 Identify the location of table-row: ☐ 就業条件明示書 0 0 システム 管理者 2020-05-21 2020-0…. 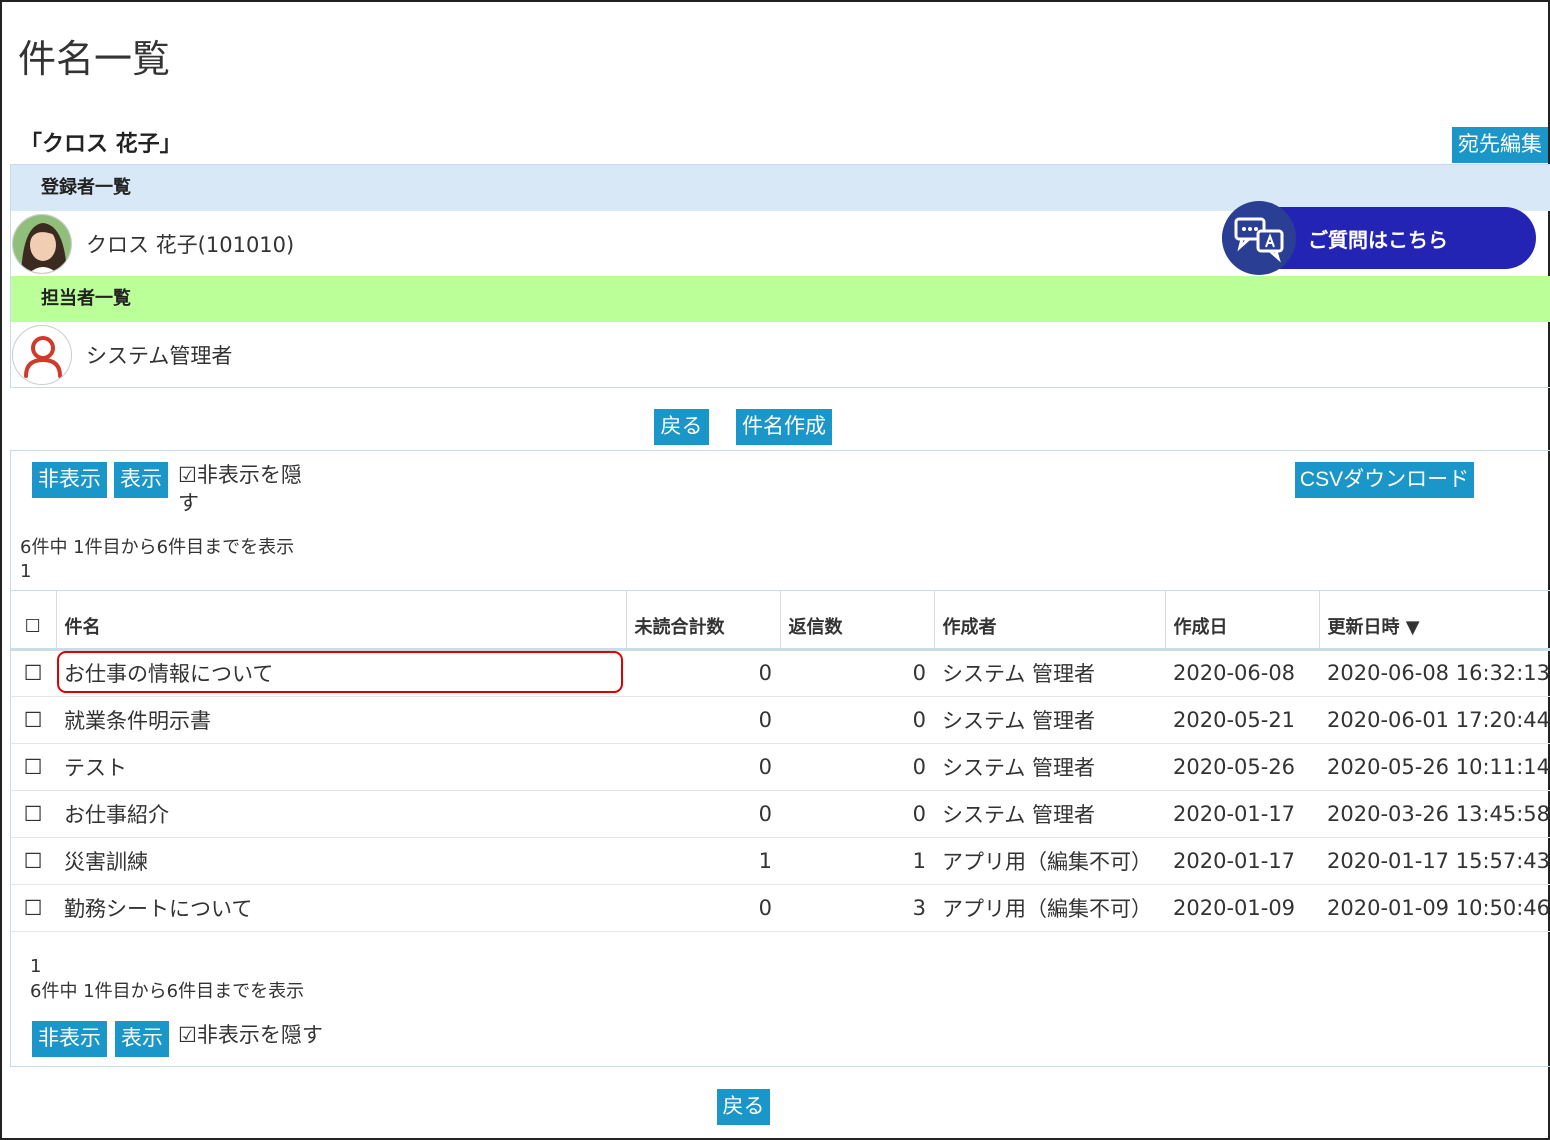
(780, 720).